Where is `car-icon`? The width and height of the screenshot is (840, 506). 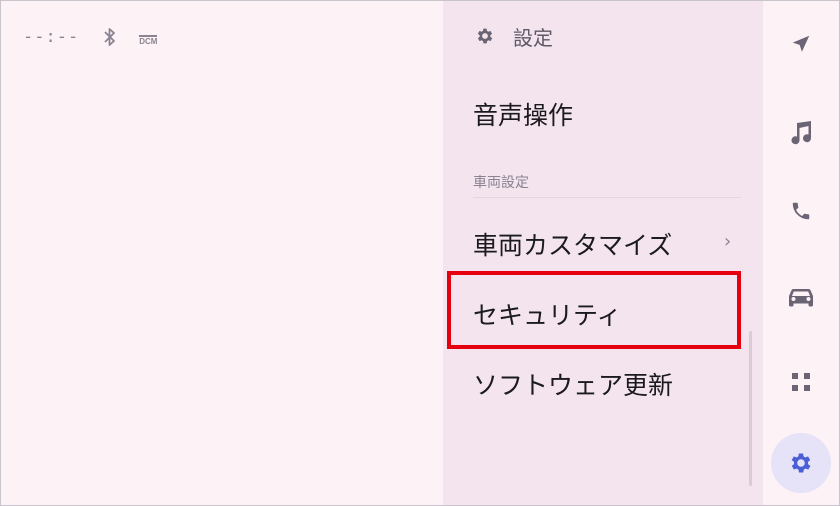
car-icon is located at coordinates (801, 297).